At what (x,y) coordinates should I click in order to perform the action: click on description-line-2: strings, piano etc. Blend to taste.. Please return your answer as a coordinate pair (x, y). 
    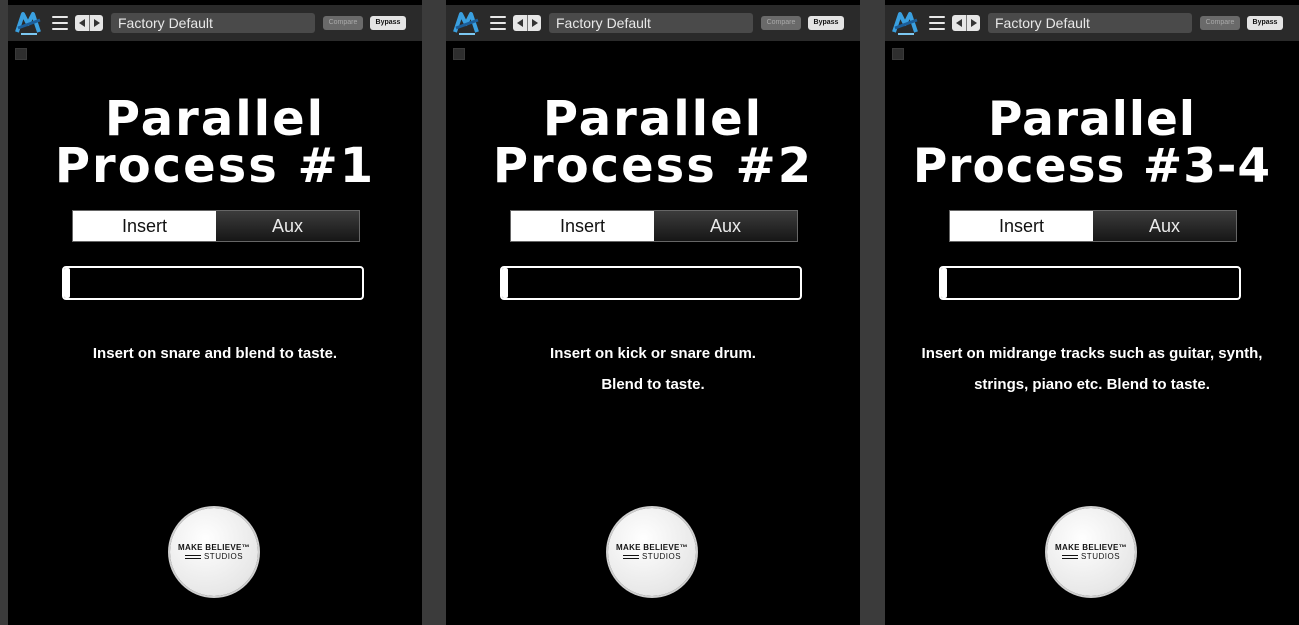
    Looking at the image, I should click on (1092, 384).